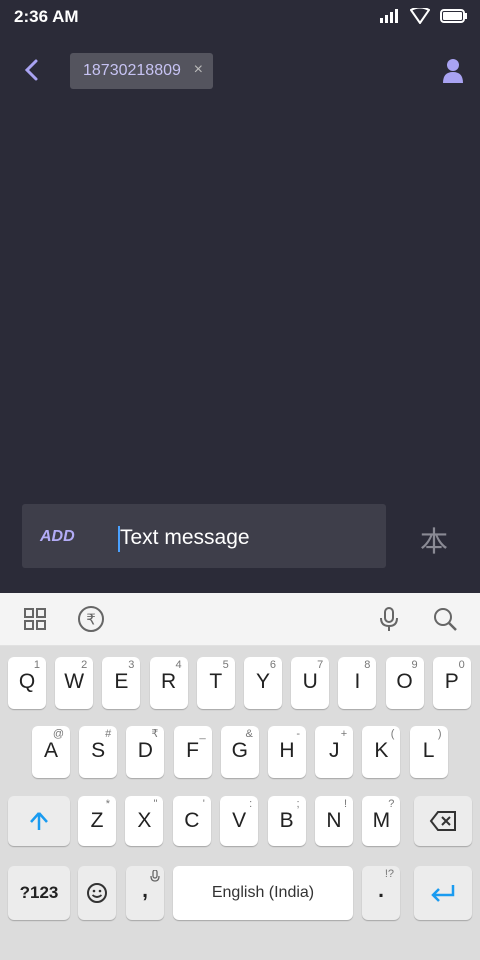 This screenshot has height=960, width=480. I want to click on key-w: 2W, so click(74, 683).